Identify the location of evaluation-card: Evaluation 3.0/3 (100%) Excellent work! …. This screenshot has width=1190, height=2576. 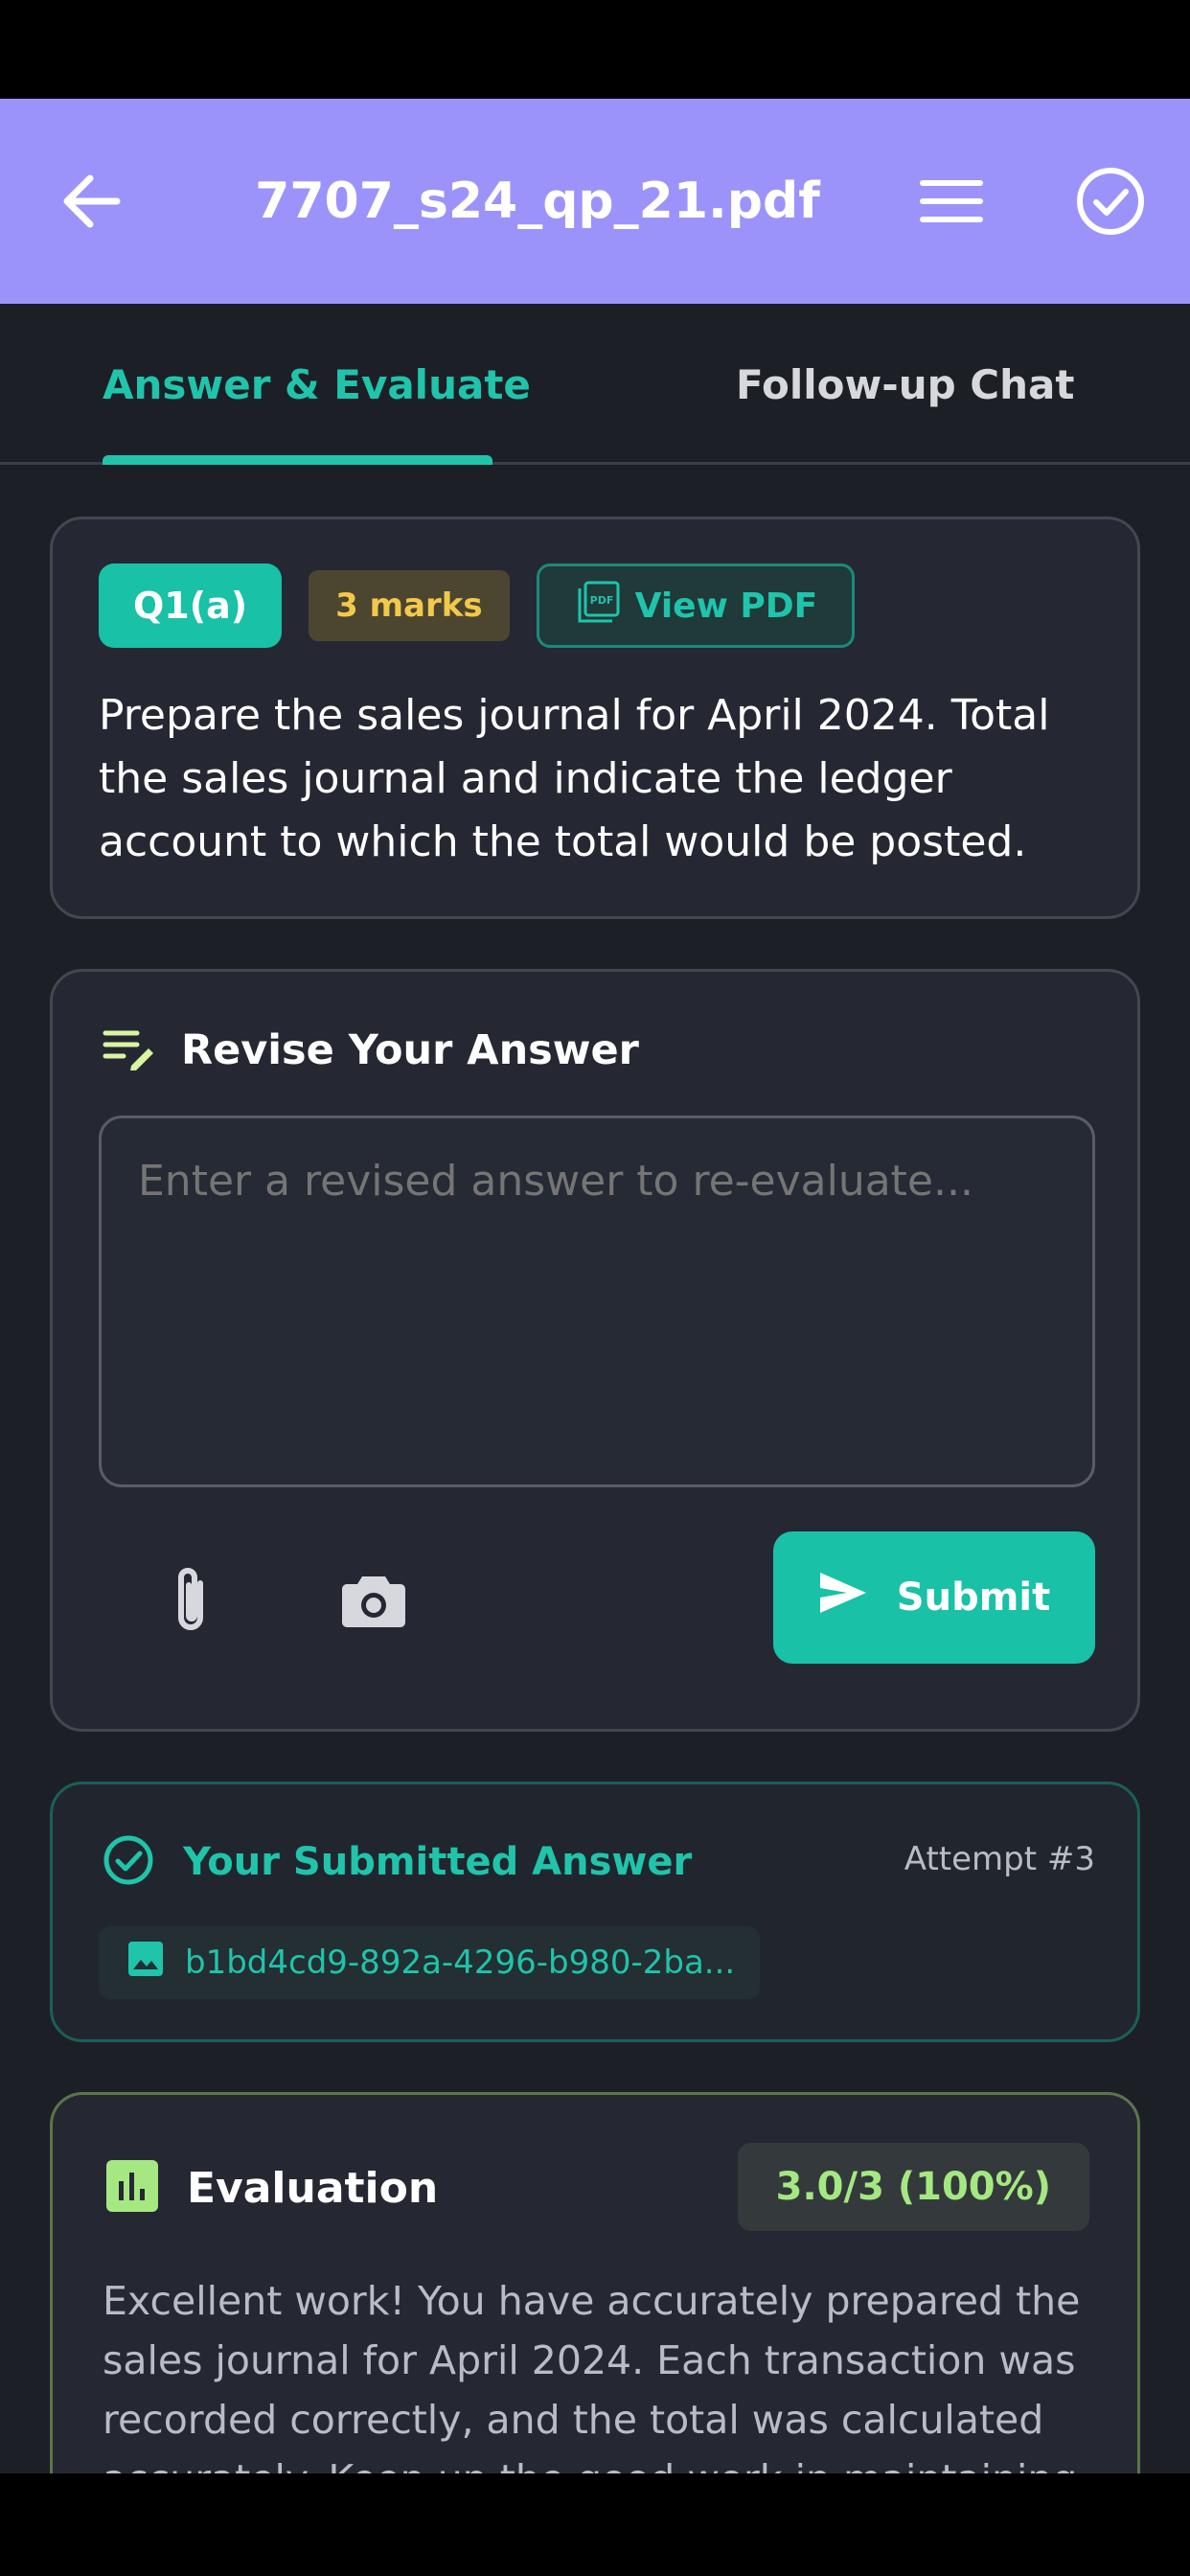
(595, 2282).